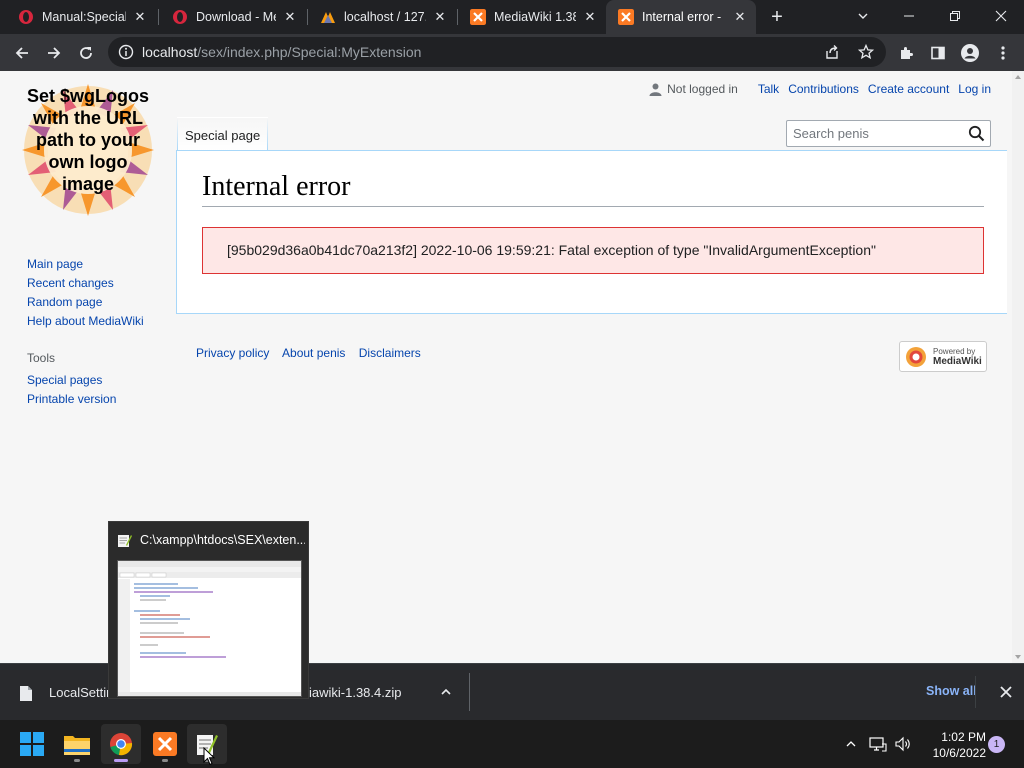 This screenshot has width=1024, height=768. I want to click on windows-taskbar: 1:02 PM 10/6/2022 1, so click(512, 744).